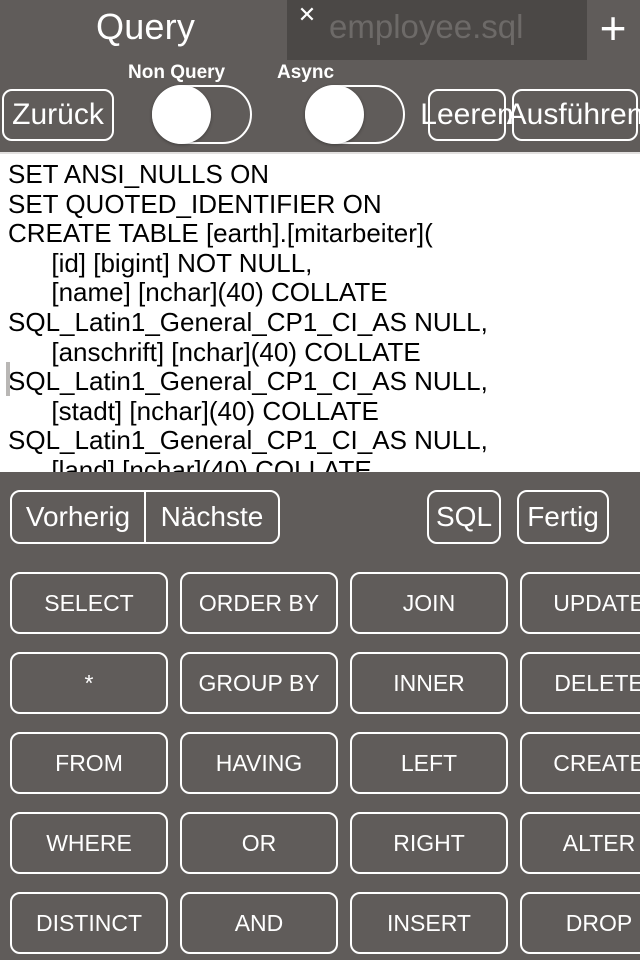 Image resolution: width=640 pixels, height=960 pixels. What do you see at coordinates (259, 923) in the screenshot?
I see `key-and: AND` at bounding box center [259, 923].